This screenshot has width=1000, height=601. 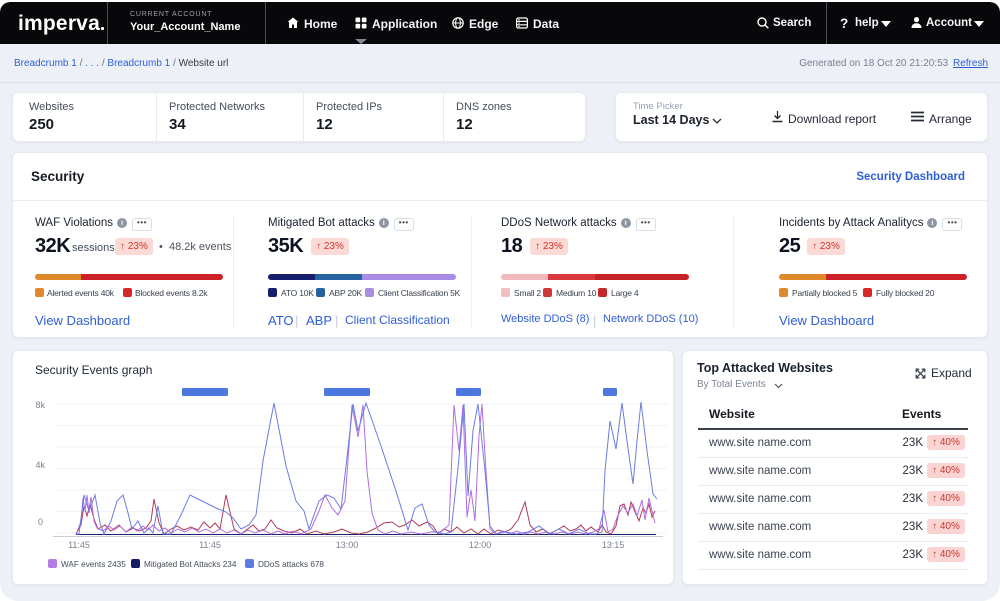 What do you see at coordinates (190, 564) in the screenshot?
I see `svg-text: Mitigated Bot Attacks 234` at bounding box center [190, 564].